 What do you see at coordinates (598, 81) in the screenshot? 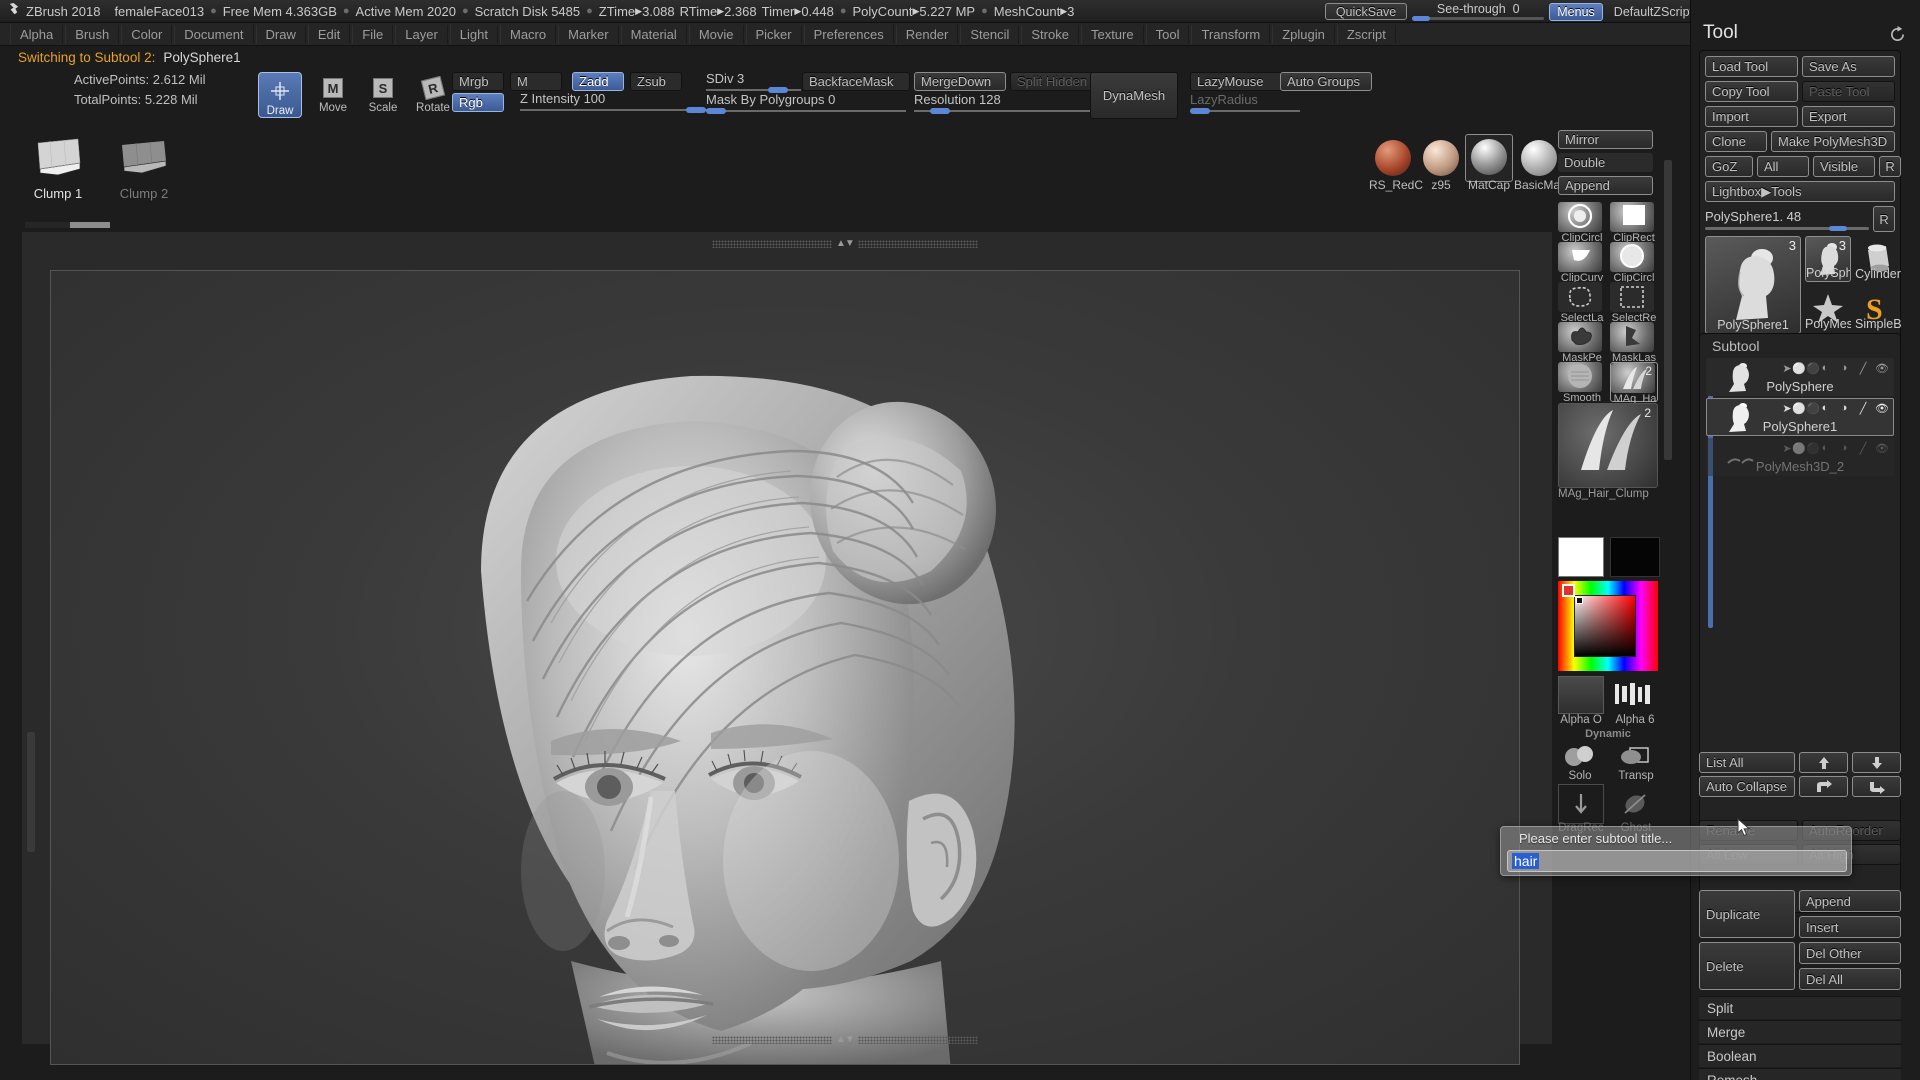
I see `zadd-button: Zadd` at bounding box center [598, 81].